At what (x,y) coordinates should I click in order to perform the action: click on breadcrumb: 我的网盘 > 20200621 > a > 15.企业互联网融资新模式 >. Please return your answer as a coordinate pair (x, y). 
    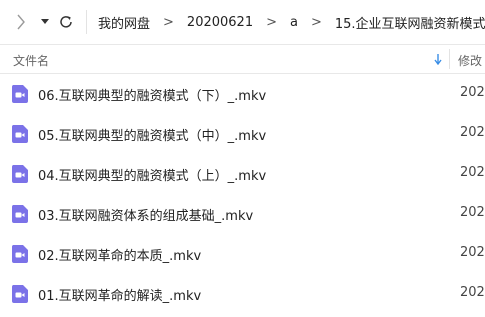
    Looking at the image, I should click on (291, 22).